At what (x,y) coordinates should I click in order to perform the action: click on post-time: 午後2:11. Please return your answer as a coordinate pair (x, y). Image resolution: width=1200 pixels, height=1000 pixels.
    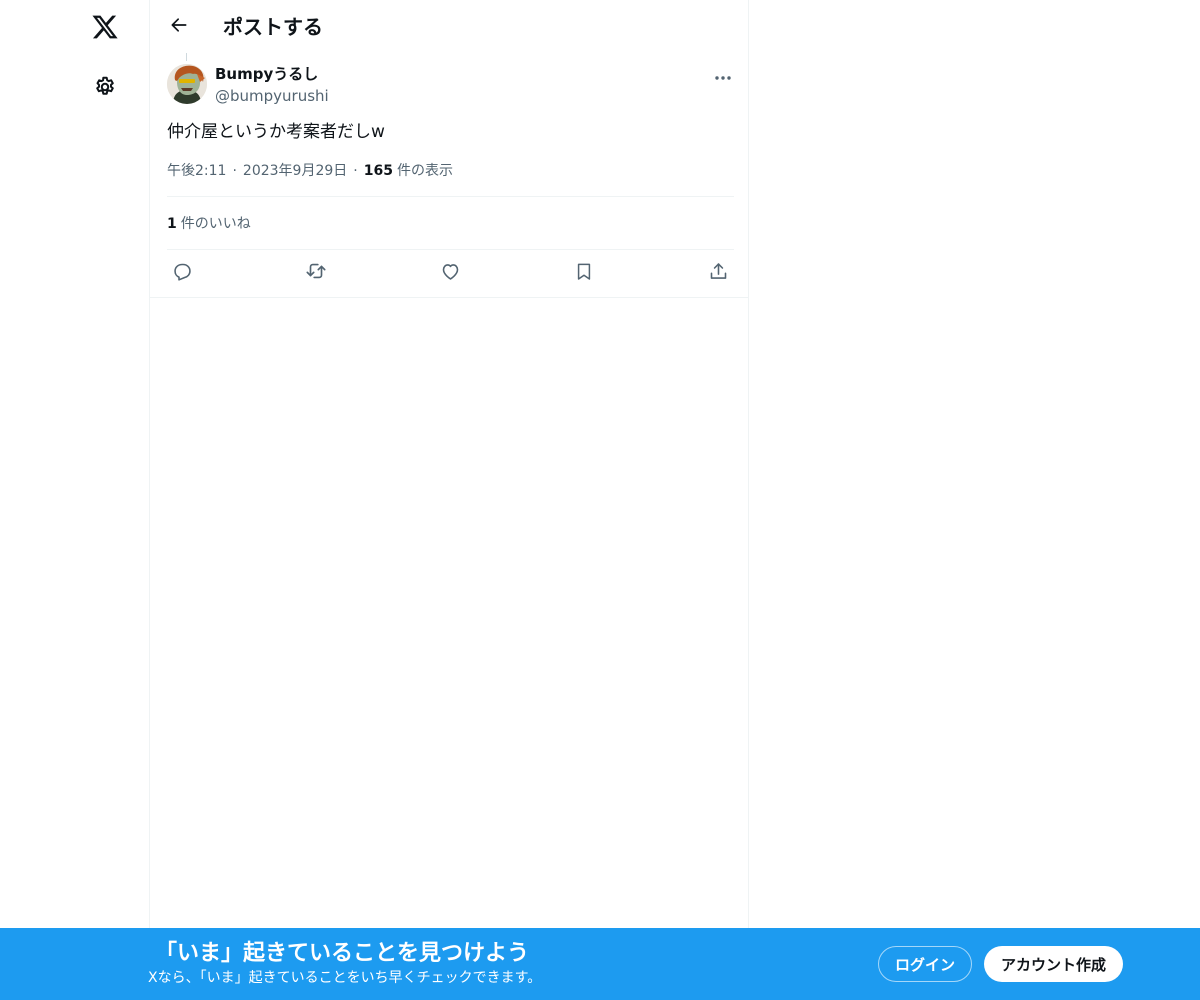
    Looking at the image, I should click on (196, 171).